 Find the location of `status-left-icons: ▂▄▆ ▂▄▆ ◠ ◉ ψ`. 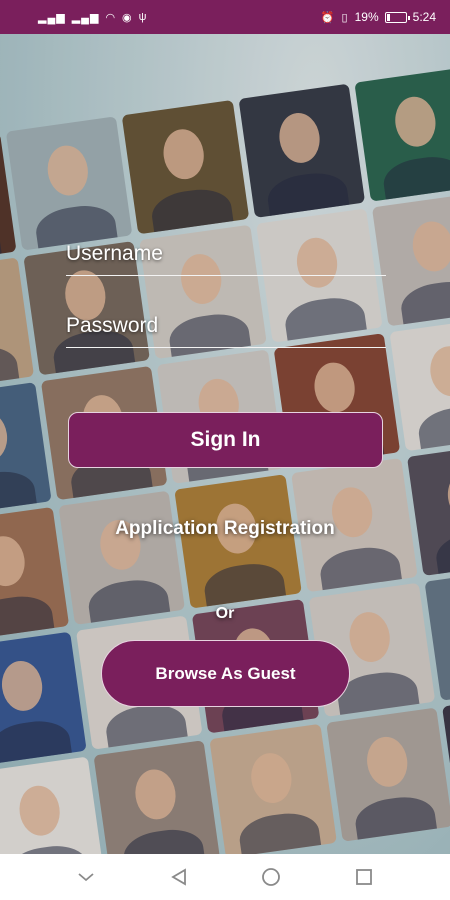

status-left-icons: ▂▄▆ ▂▄▆ ◠ ◉ ψ is located at coordinates (93, 17).